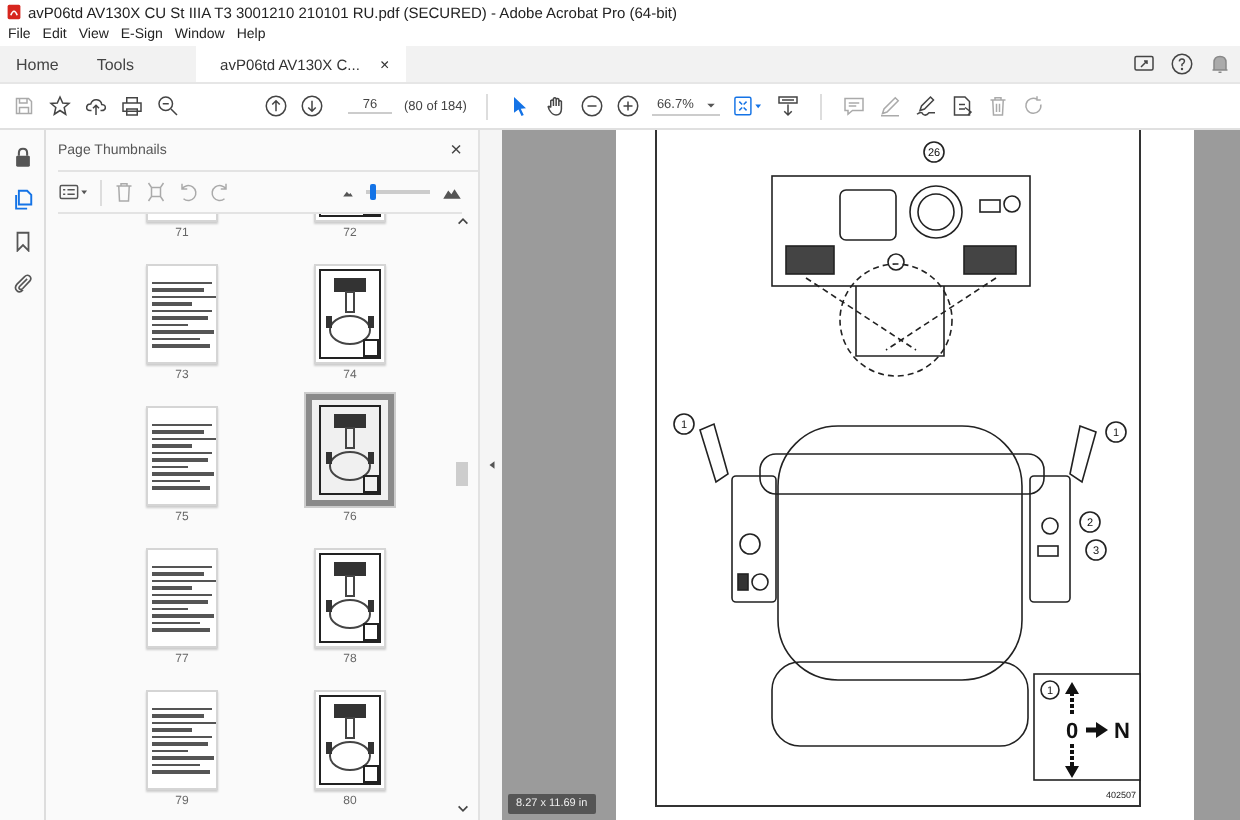 This screenshot has width=1240, height=820. I want to click on right-arrow-icon, so click(1097, 730).